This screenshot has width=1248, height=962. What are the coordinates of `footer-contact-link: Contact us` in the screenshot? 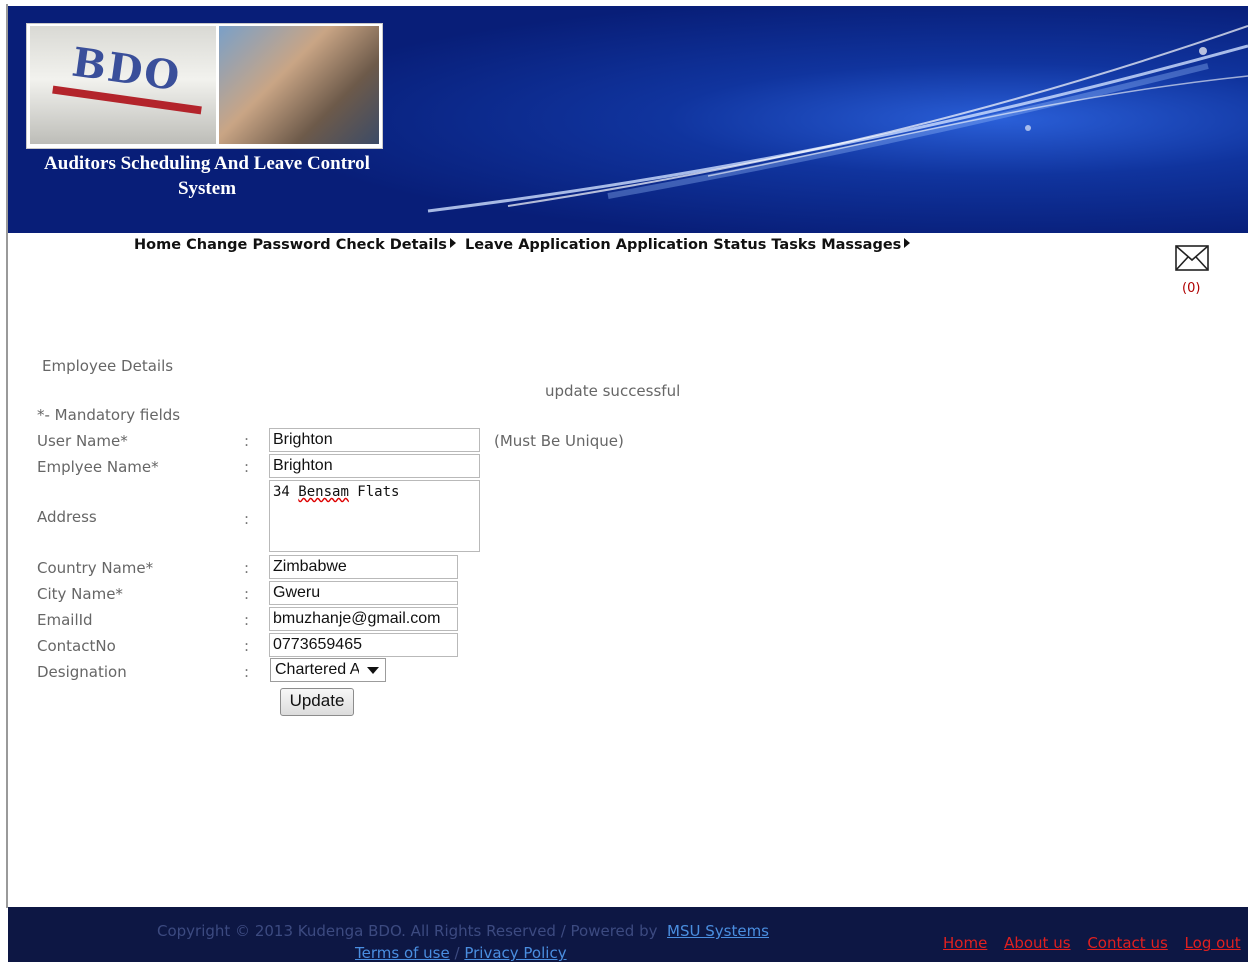 It's located at (1127, 943).